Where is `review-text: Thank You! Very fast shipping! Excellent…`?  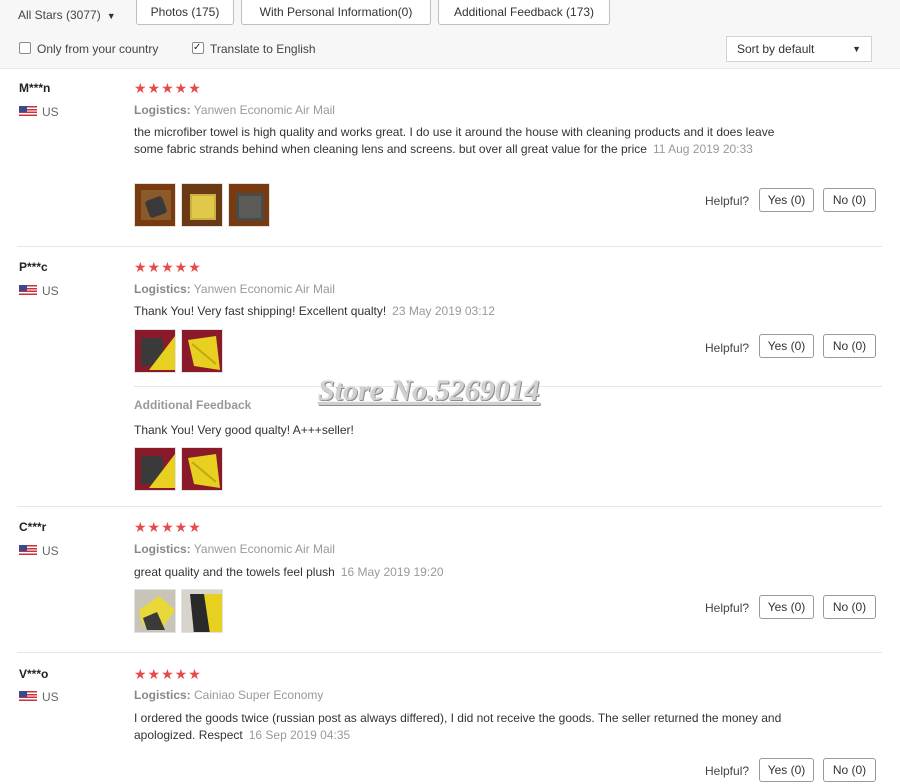
review-text: Thank You! Very fast shipping! Excellent… is located at coordinates (459, 311).